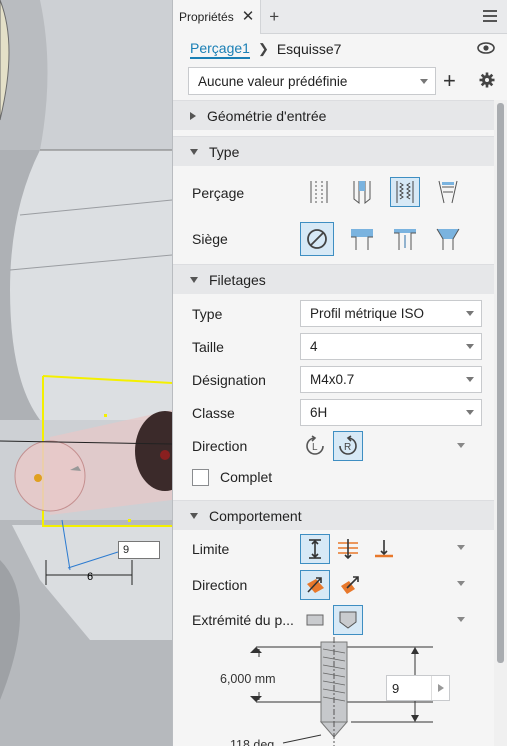  Describe the element at coordinates (314, 346) in the screenshot. I see `thread-size-value: 4` at that location.